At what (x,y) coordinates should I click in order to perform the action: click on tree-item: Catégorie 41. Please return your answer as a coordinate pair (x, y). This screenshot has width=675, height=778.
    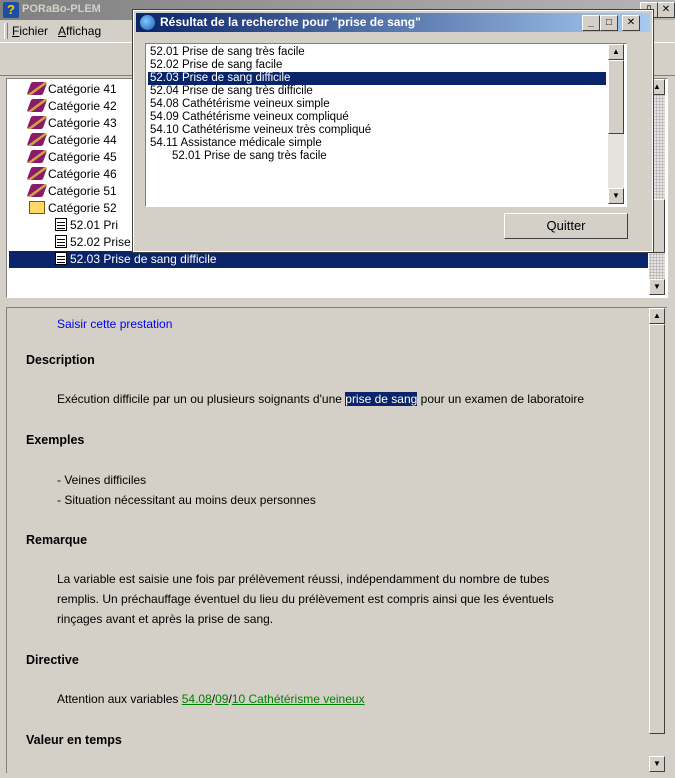
    Looking at the image, I should click on (71, 89).